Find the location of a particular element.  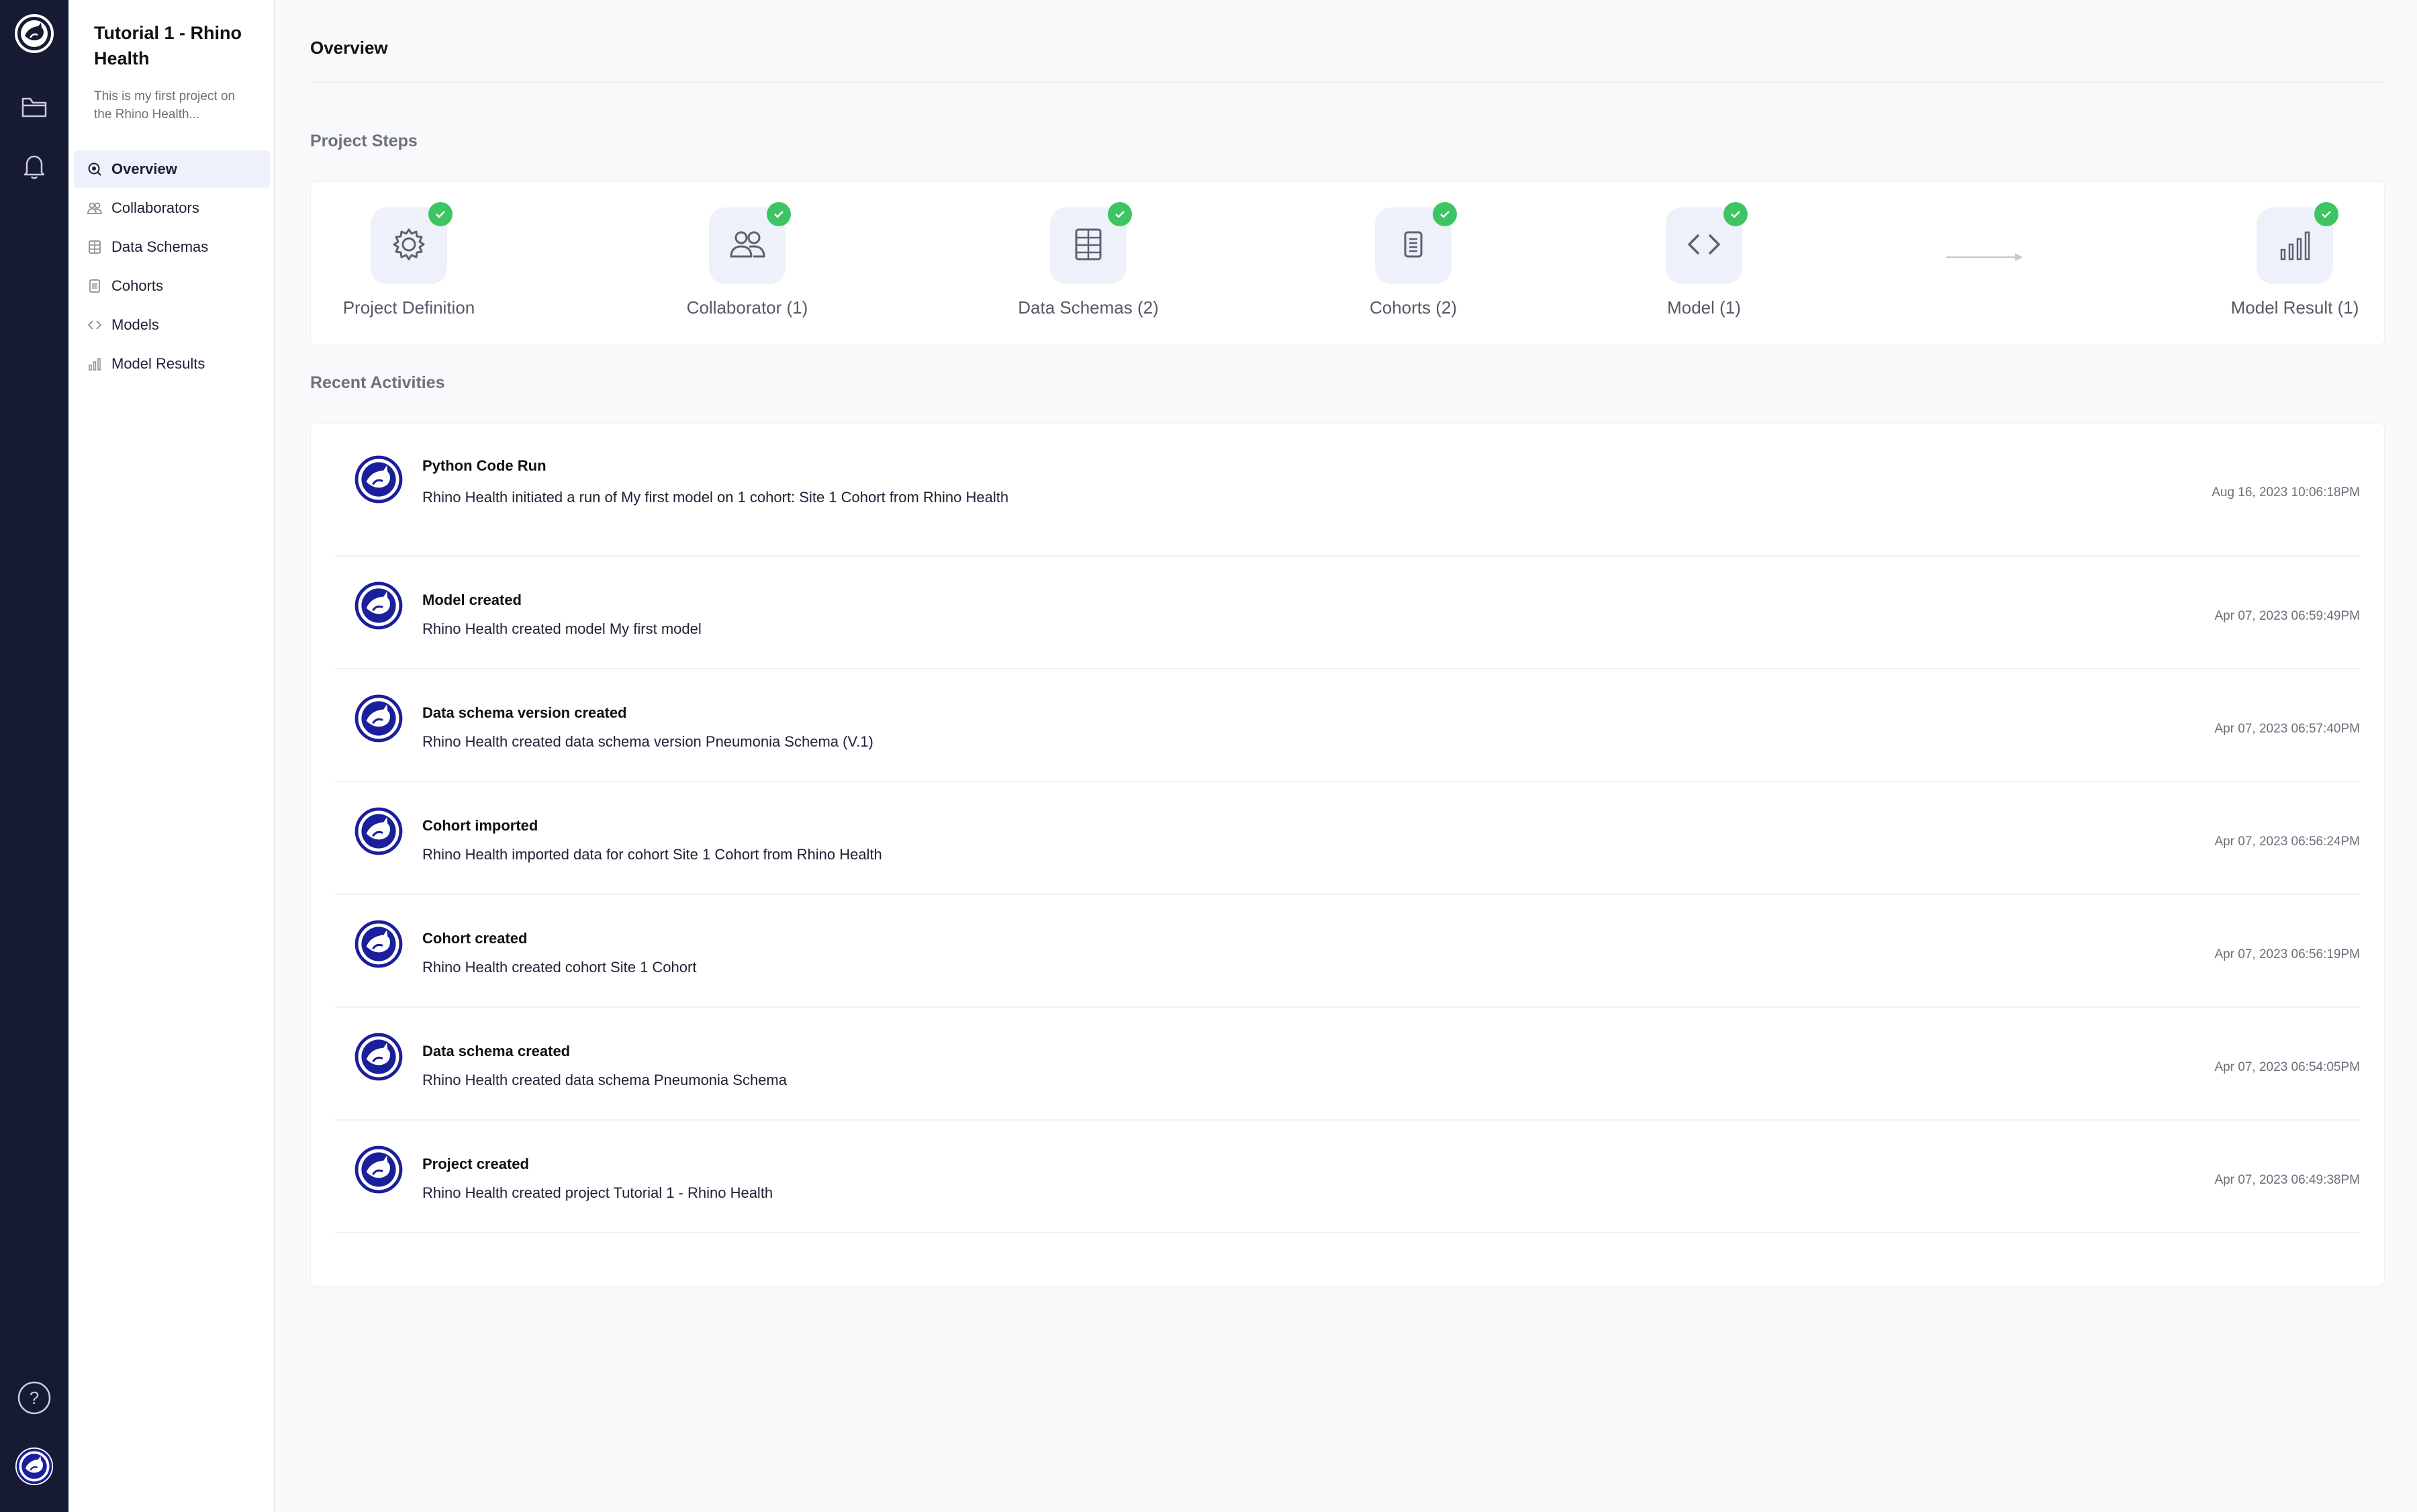

nav-item-models: Models is located at coordinates (172, 325).